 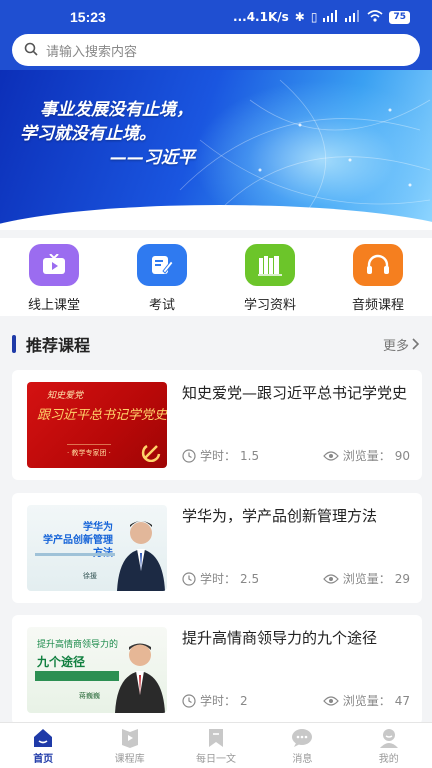 I want to click on bluetooth-icon: ✱, so click(x=299, y=17).